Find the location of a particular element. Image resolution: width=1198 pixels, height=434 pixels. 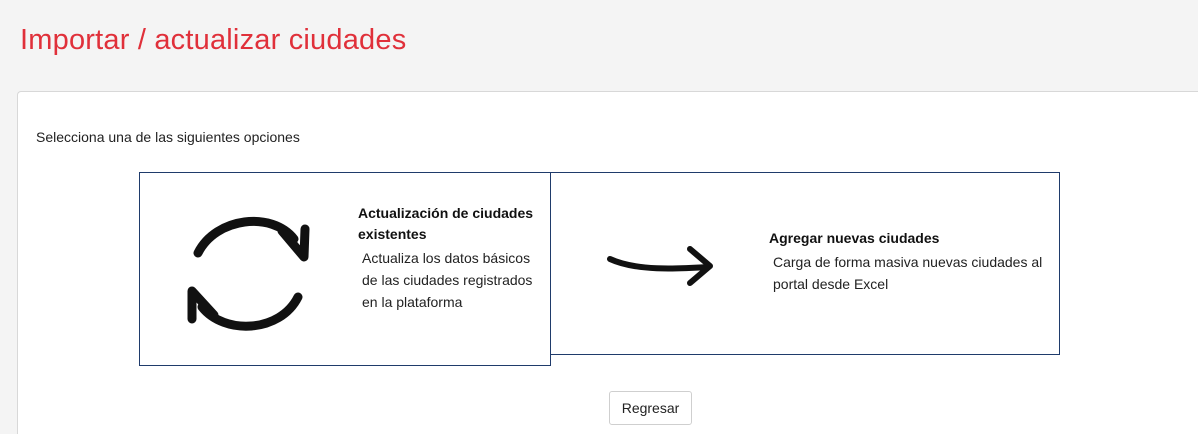

add-option-title: Agregar nuevas ciudades is located at coordinates (854, 238).